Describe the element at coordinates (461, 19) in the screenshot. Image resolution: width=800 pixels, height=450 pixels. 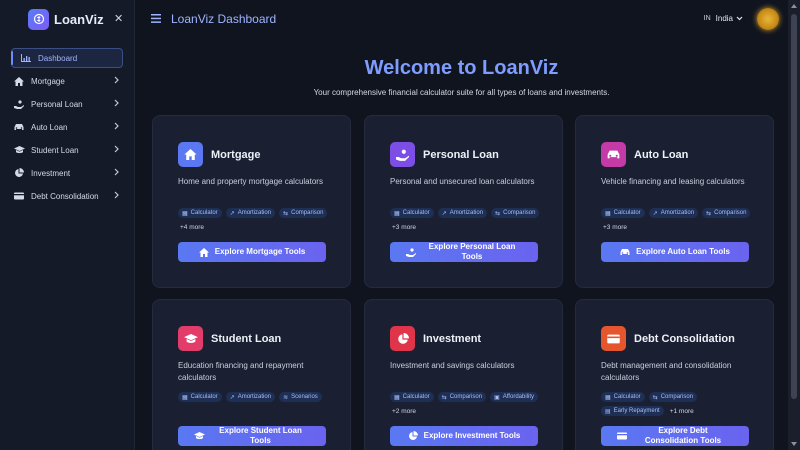
I see `top-bar: LoanViz Dashboard IN India` at that location.